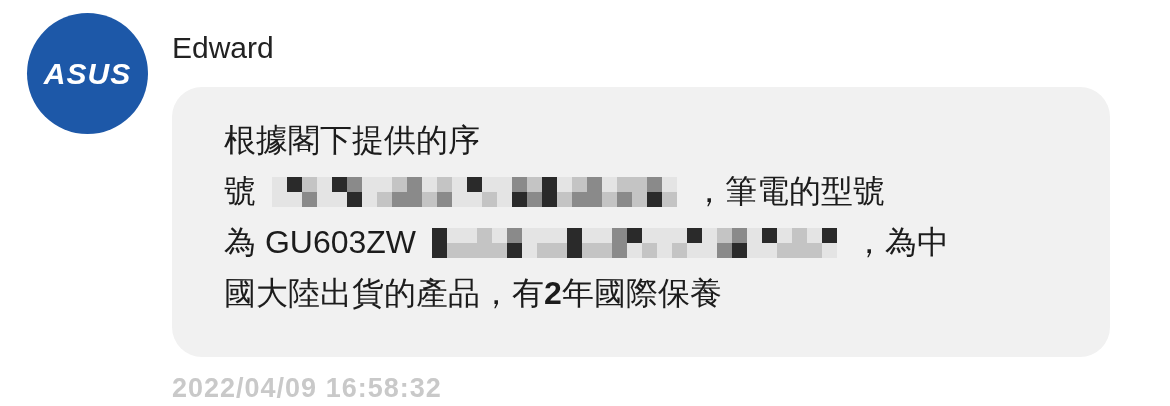 The image size is (1170, 406). Describe the element at coordinates (320, 242) in the screenshot. I see `message-text: 為 GU603ZW` at that location.